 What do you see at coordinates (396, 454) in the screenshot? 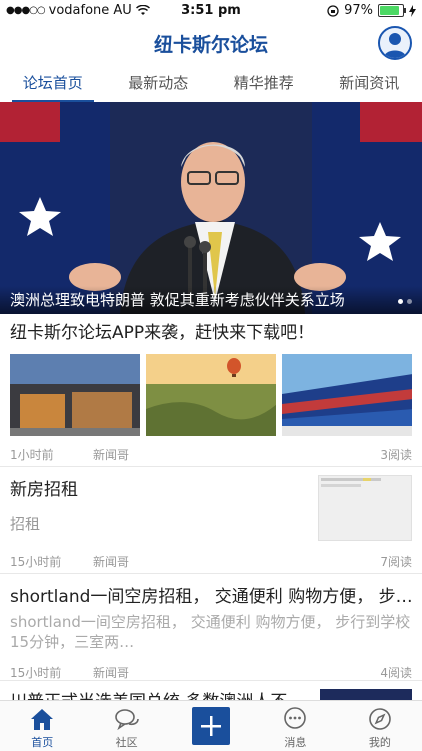
I see `post-read-count: 3阅读` at bounding box center [396, 454].